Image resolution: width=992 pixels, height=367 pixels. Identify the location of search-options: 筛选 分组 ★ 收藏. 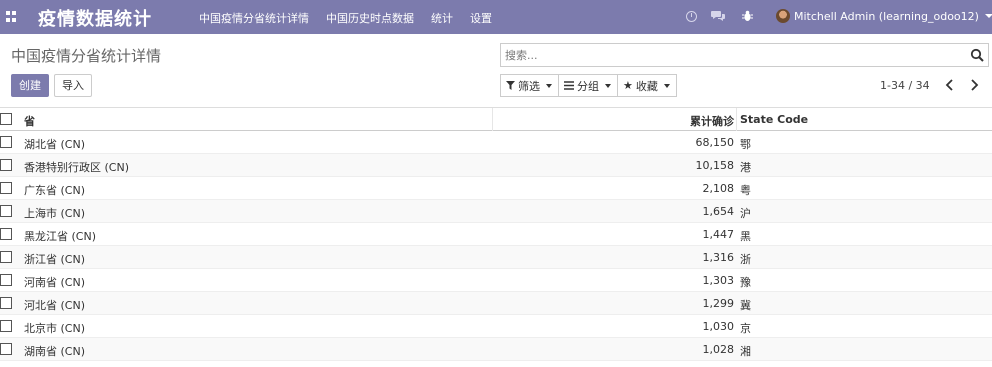
(588, 85).